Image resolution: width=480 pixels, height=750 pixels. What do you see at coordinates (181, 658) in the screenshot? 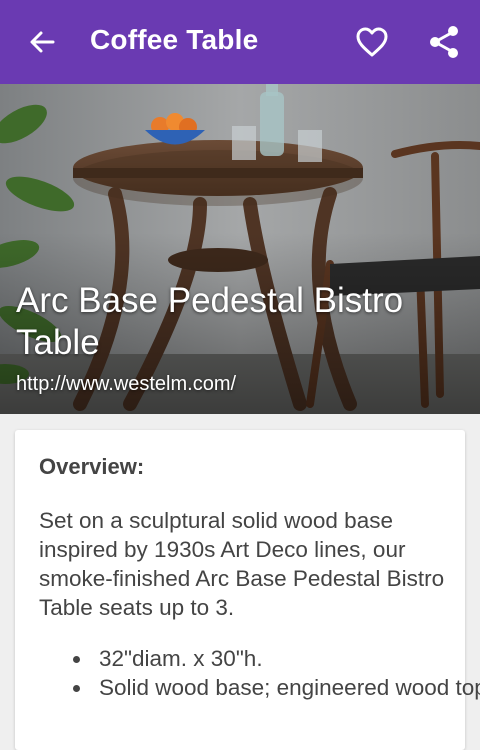
I see `feature-text: 32"diam. x 30"h.` at bounding box center [181, 658].